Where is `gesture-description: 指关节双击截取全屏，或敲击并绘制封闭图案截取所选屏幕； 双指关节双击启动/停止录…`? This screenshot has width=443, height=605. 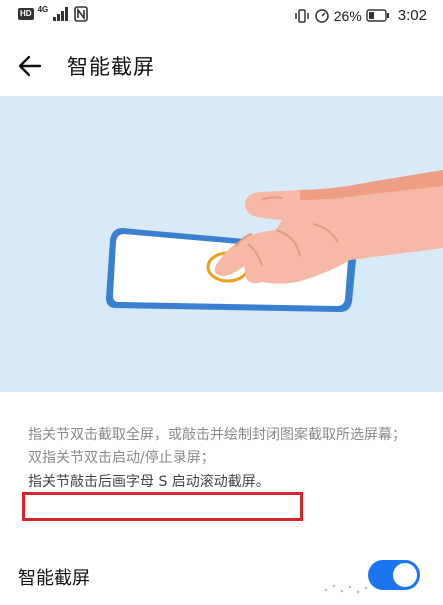
gesture-description: 指关节双击截取全屏，或敲击并绘制封闭图案截取所选屏幕； 双指关节双击启动/停止录… is located at coordinates (224, 459).